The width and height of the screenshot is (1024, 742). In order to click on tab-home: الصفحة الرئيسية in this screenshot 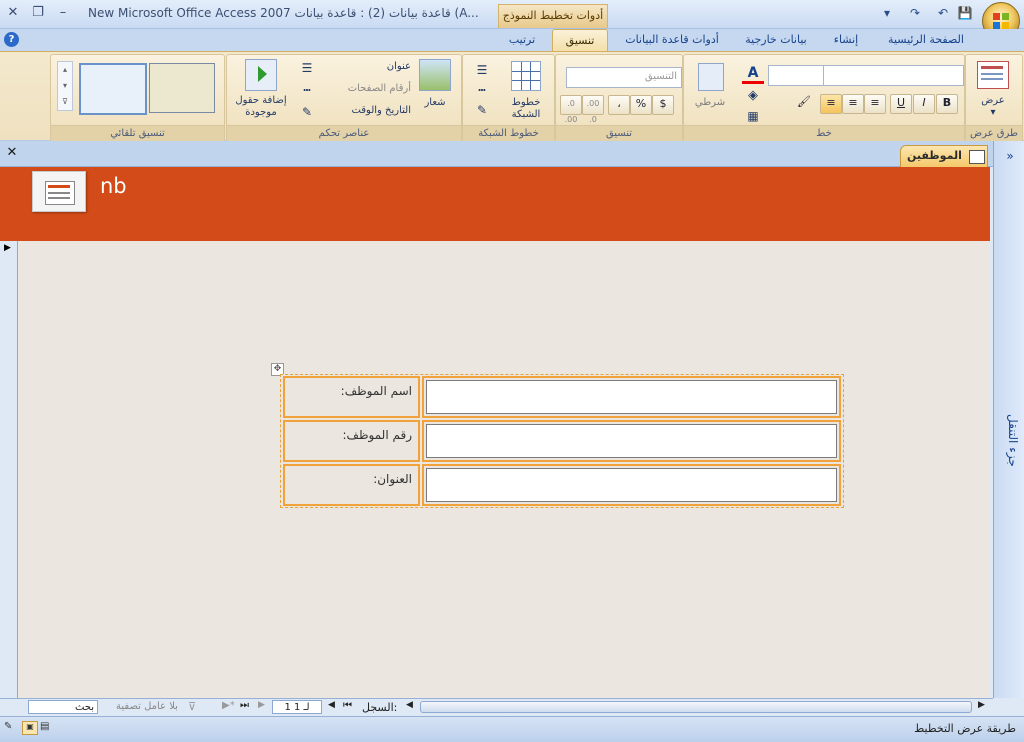, I will do `click(926, 40)`.